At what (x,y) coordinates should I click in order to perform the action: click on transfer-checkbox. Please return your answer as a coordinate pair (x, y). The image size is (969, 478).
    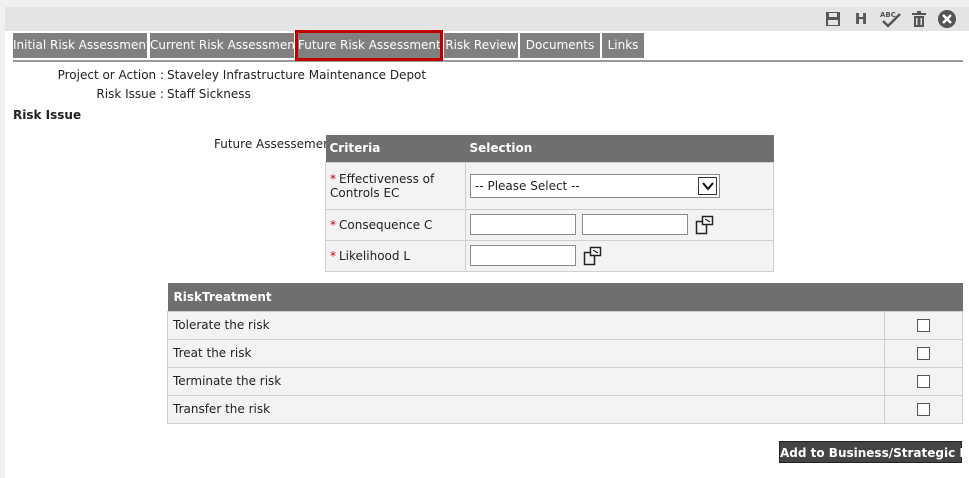
    Looking at the image, I should click on (923, 409).